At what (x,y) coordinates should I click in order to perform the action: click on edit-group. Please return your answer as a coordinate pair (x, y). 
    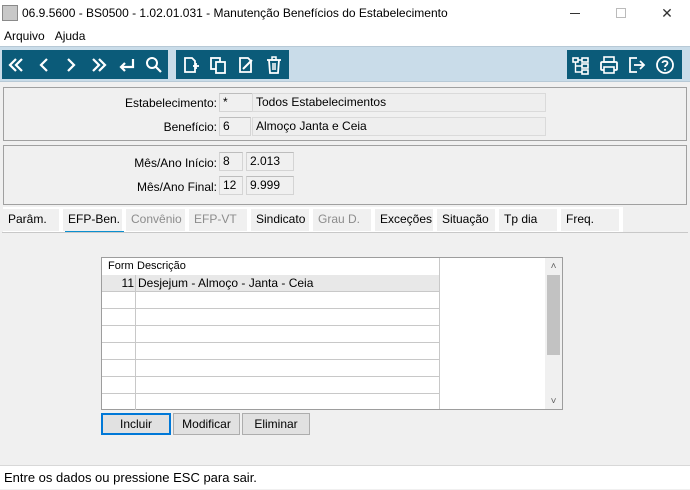
    Looking at the image, I should click on (232, 64).